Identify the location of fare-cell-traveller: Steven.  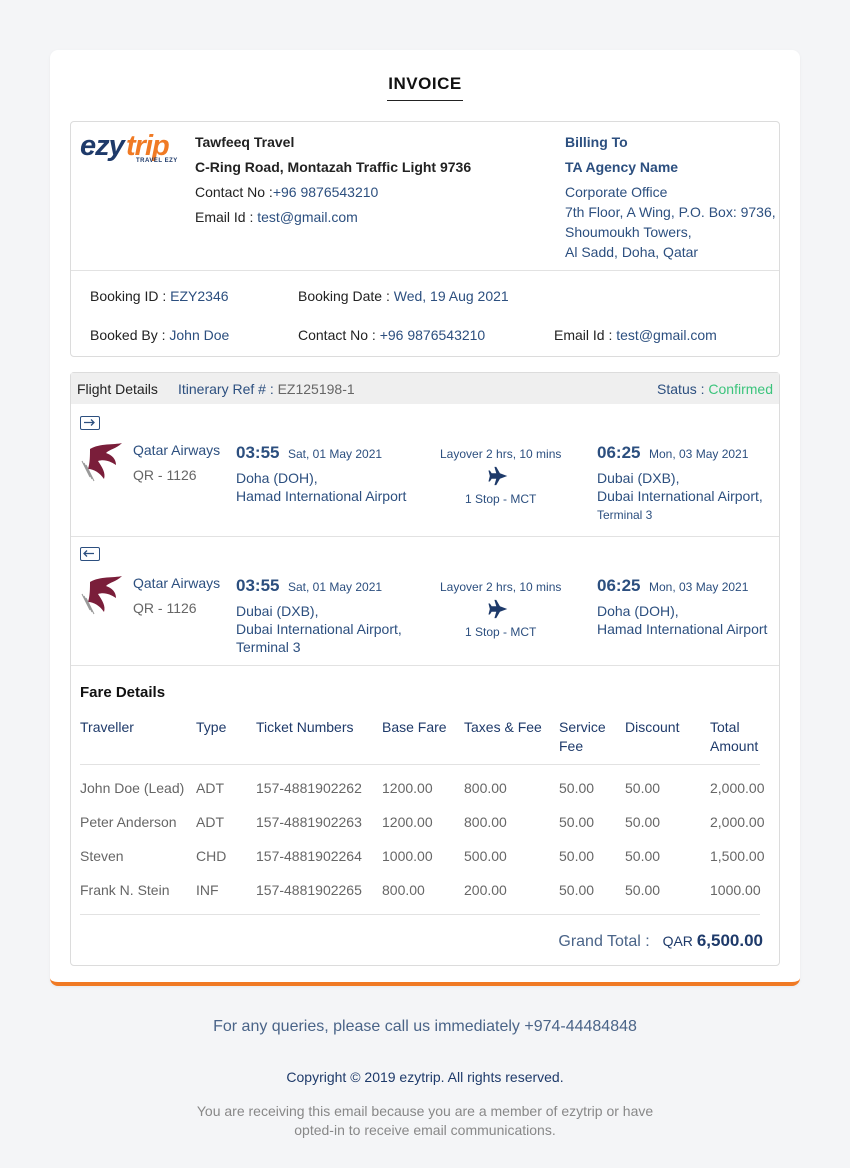
(102, 856).